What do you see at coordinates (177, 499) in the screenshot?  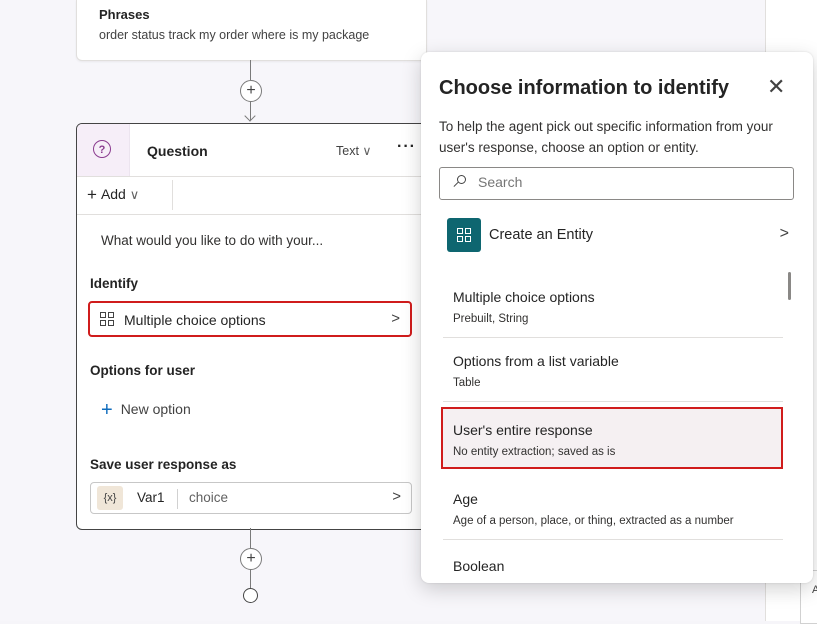 I see `variable-separator` at bounding box center [177, 499].